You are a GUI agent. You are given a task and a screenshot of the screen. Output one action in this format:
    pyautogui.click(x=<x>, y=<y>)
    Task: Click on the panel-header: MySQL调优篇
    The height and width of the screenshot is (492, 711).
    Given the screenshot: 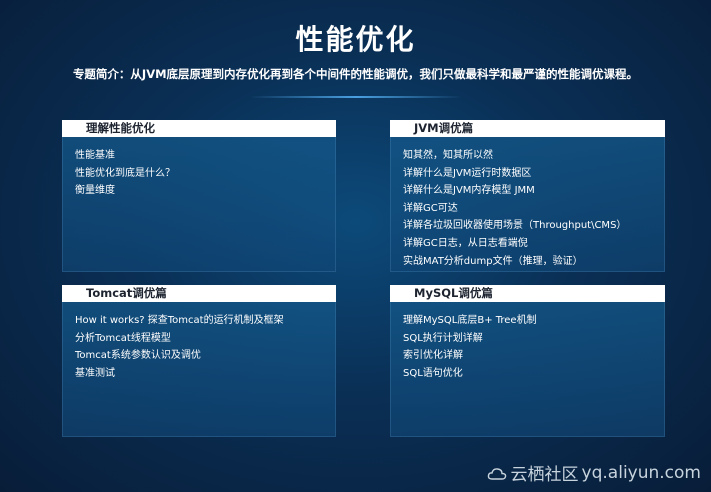 What is the action you would take?
    pyautogui.click(x=527, y=293)
    